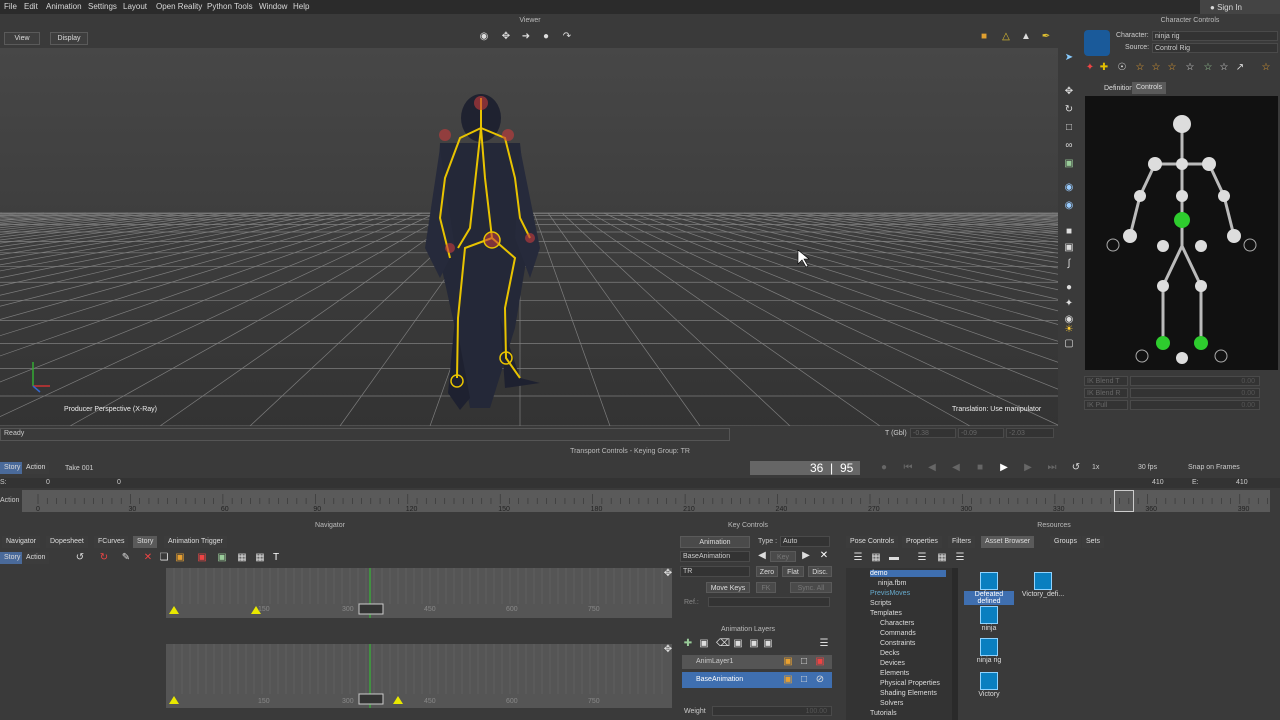 The width and height of the screenshot is (1280, 720). Describe the element at coordinates (526, 37) in the screenshot. I see `dolly-icon: ➜` at that location.